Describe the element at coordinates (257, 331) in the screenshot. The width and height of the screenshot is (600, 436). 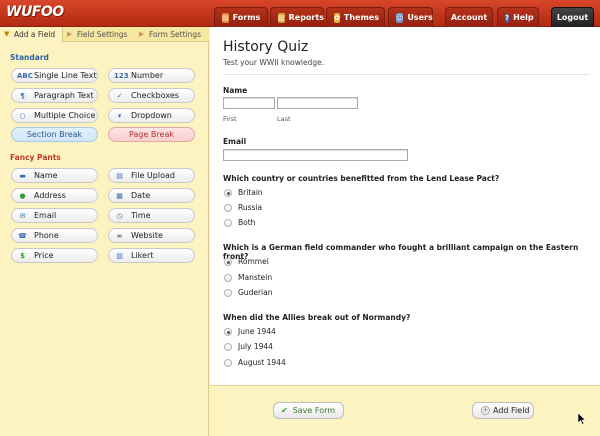
I see `option-label: June 1944` at that location.